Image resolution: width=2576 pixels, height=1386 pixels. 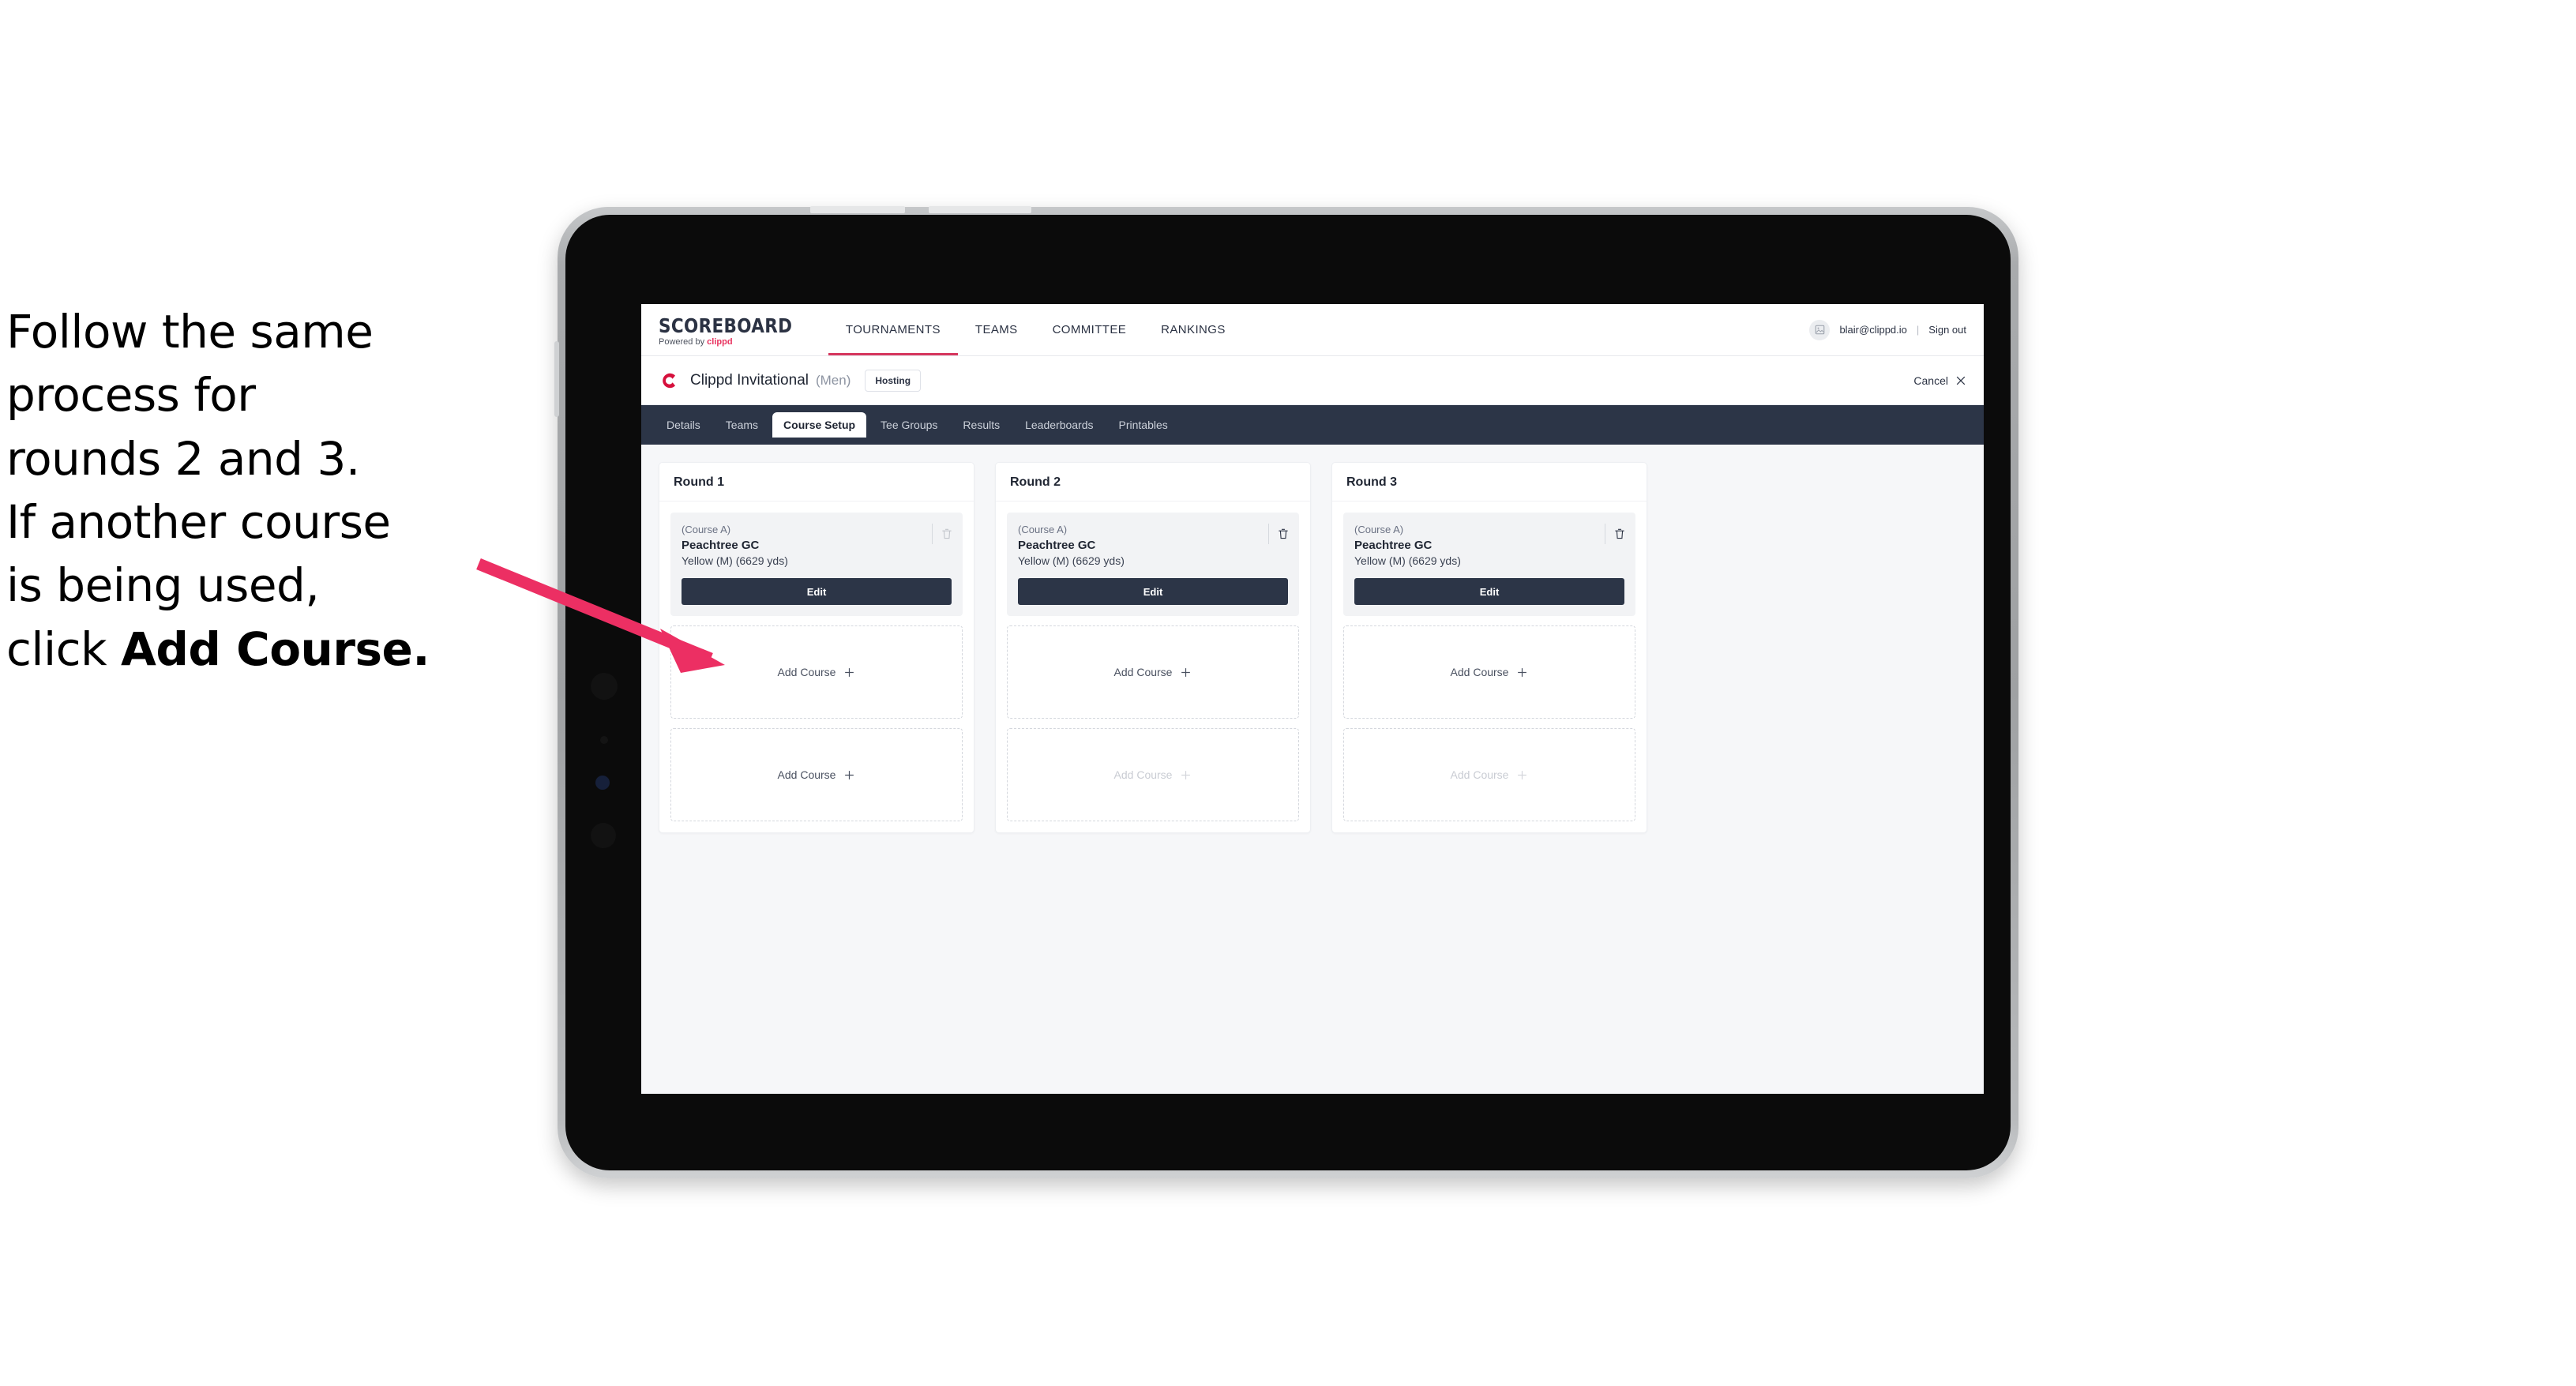 I want to click on round-title: Round 1, so click(x=816, y=482).